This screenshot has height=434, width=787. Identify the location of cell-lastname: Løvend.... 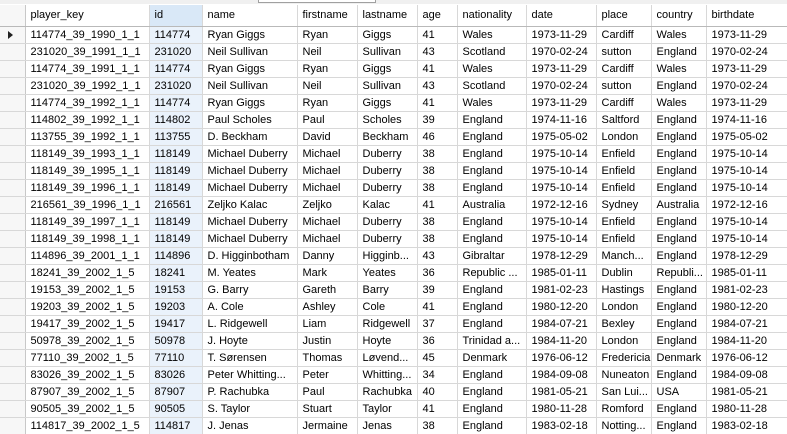
(387, 358).